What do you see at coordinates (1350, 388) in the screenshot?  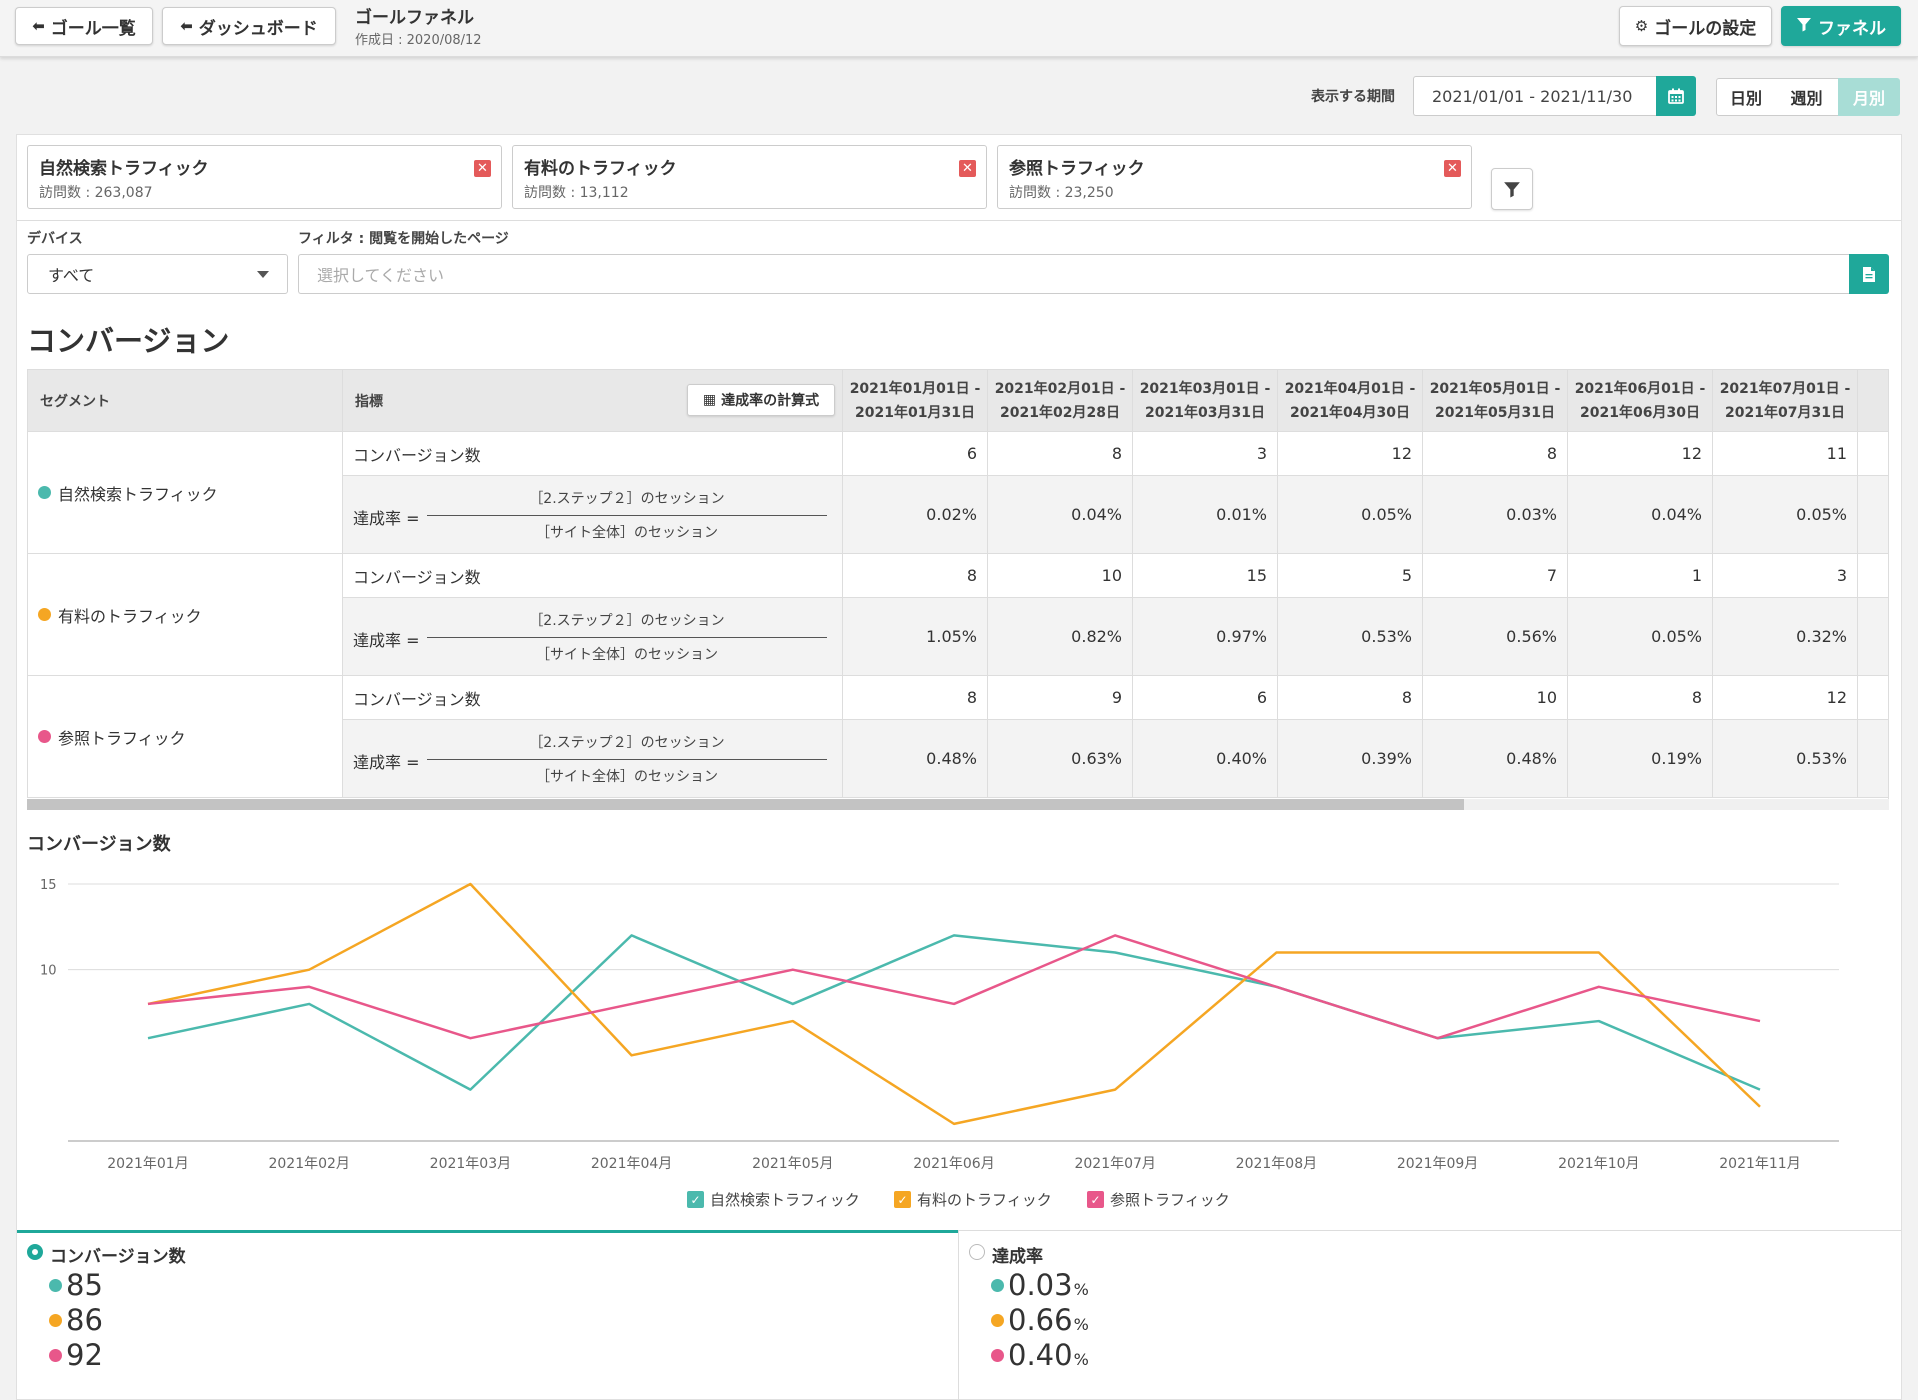 I see `period-header-line: 2021年04月01日 -` at bounding box center [1350, 388].